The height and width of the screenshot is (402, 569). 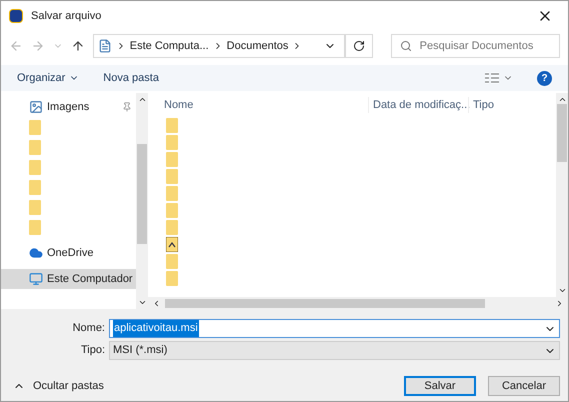 I want to click on new-folder-button: Nova pasta, so click(x=131, y=78).